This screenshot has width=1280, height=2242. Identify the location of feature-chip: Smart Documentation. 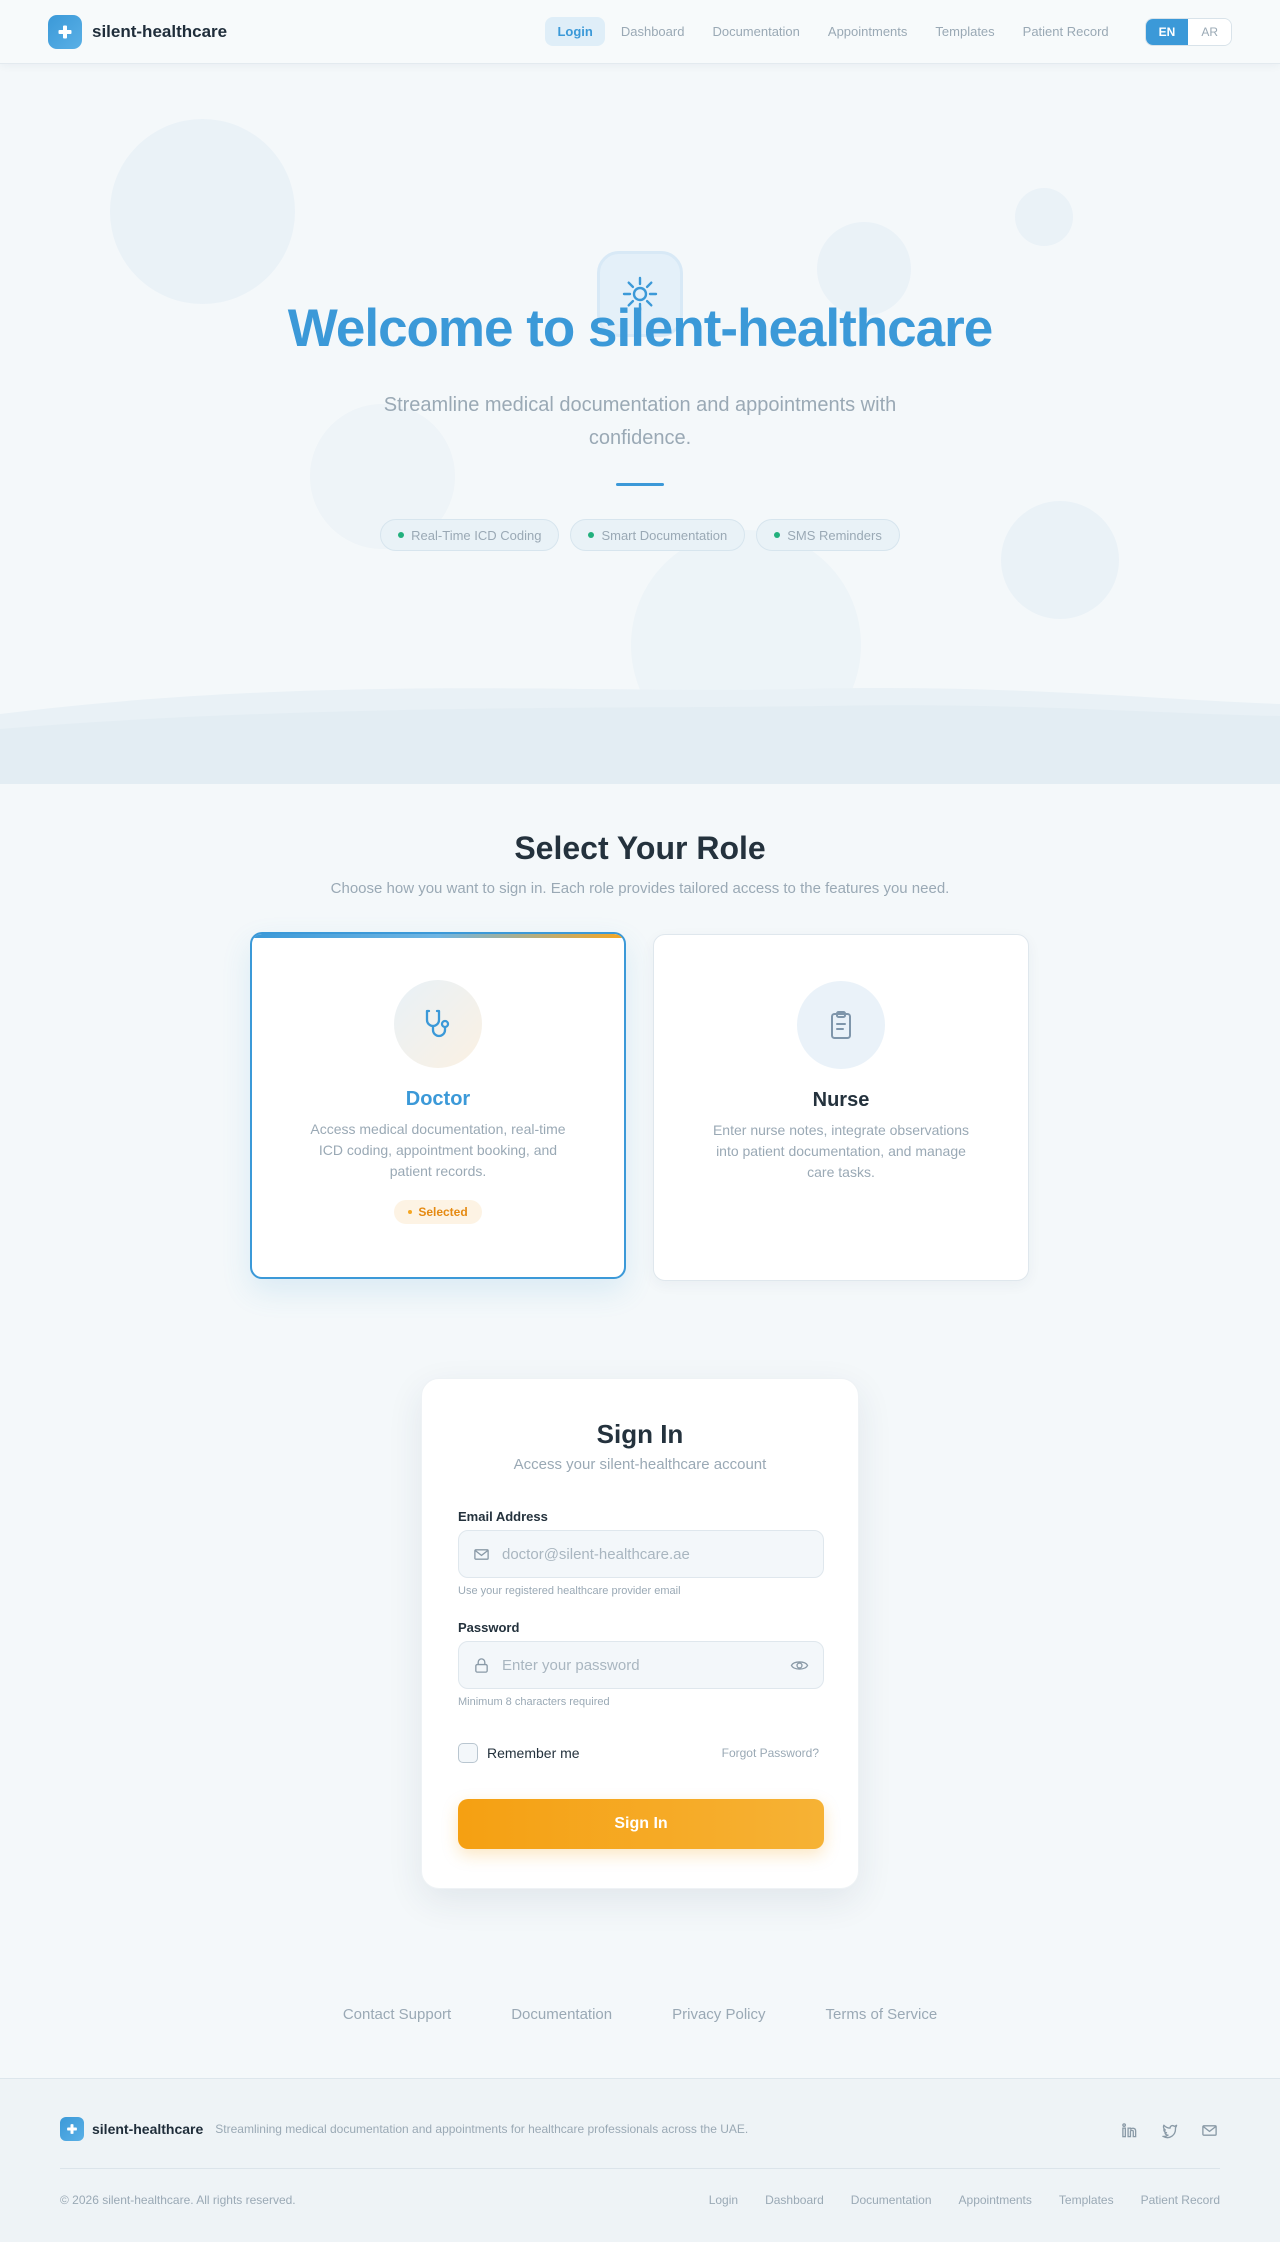
(658, 535).